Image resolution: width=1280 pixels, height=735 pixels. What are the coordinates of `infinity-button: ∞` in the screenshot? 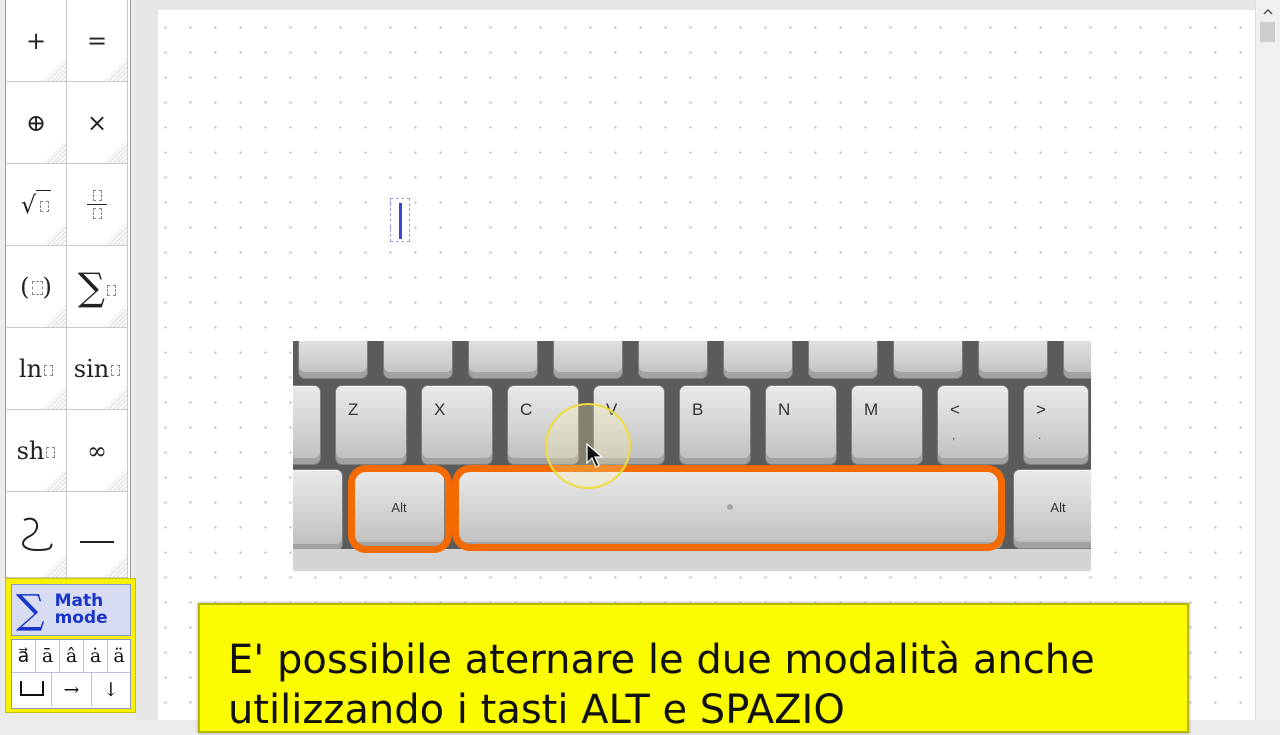 It's located at (97, 451).